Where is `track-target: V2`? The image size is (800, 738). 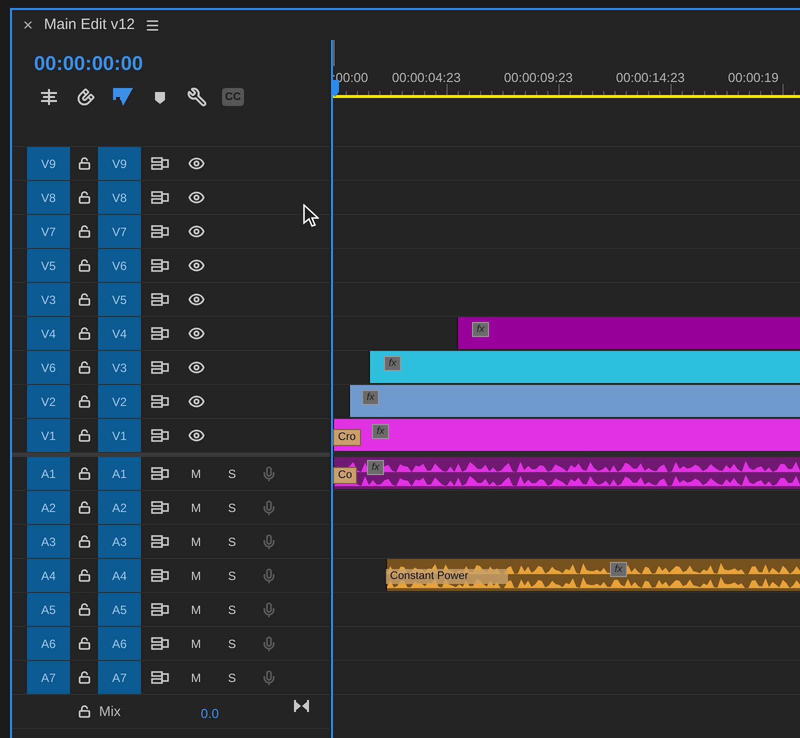
track-target: V2 is located at coordinates (119, 401).